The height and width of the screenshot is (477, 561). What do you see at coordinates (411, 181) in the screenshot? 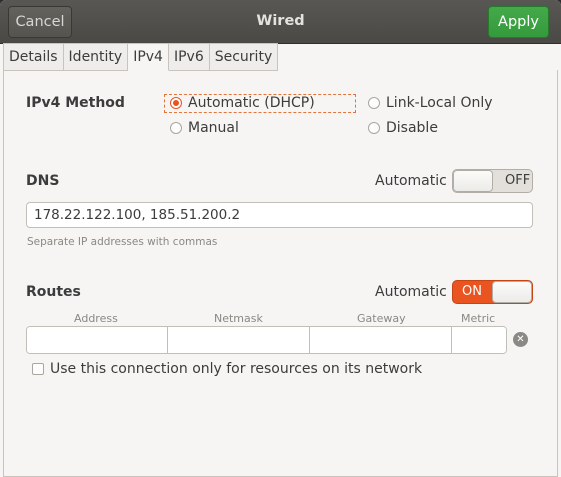
I see `dns-automatic-label: Automatic` at bounding box center [411, 181].